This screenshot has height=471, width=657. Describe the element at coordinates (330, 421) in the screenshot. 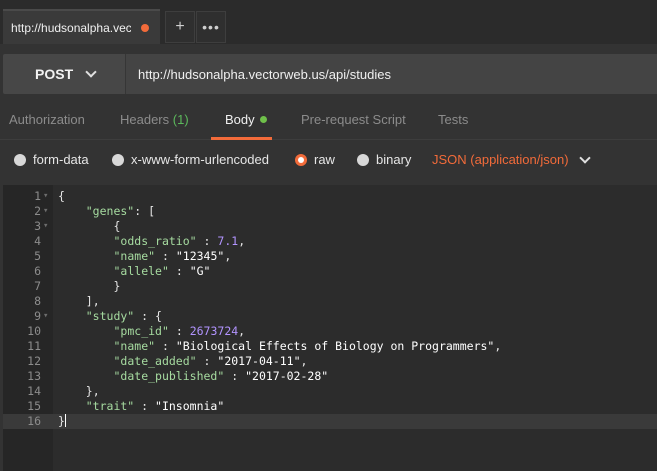

I see `code-line: 16}` at that location.